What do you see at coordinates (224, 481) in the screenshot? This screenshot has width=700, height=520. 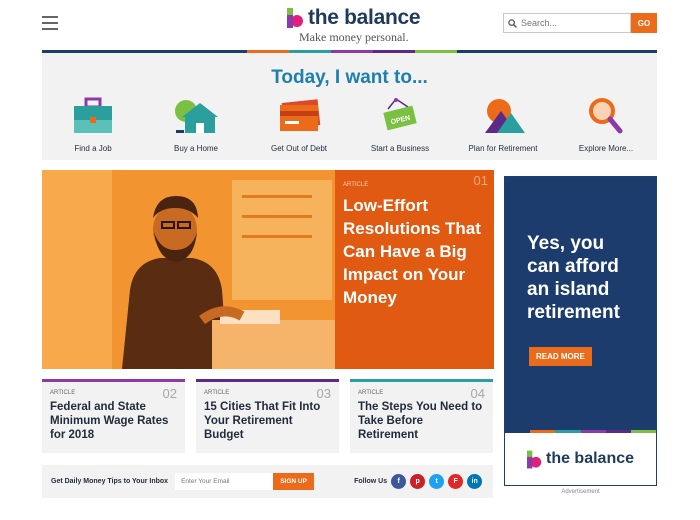 I see `email-input` at bounding box center [224, 481].